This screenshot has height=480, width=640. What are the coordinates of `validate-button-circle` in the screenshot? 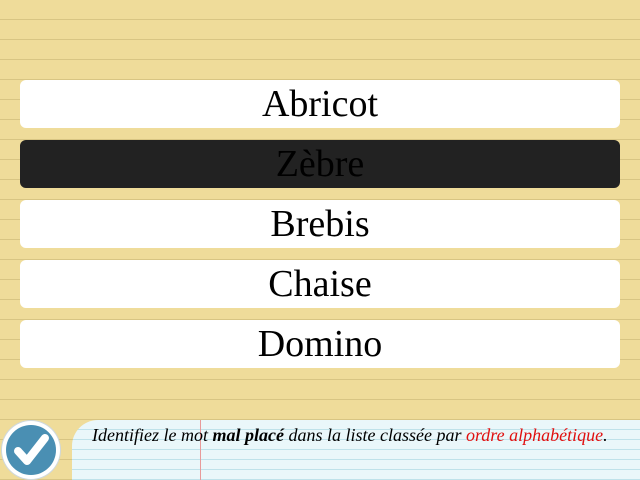 It's located at (31, 450).